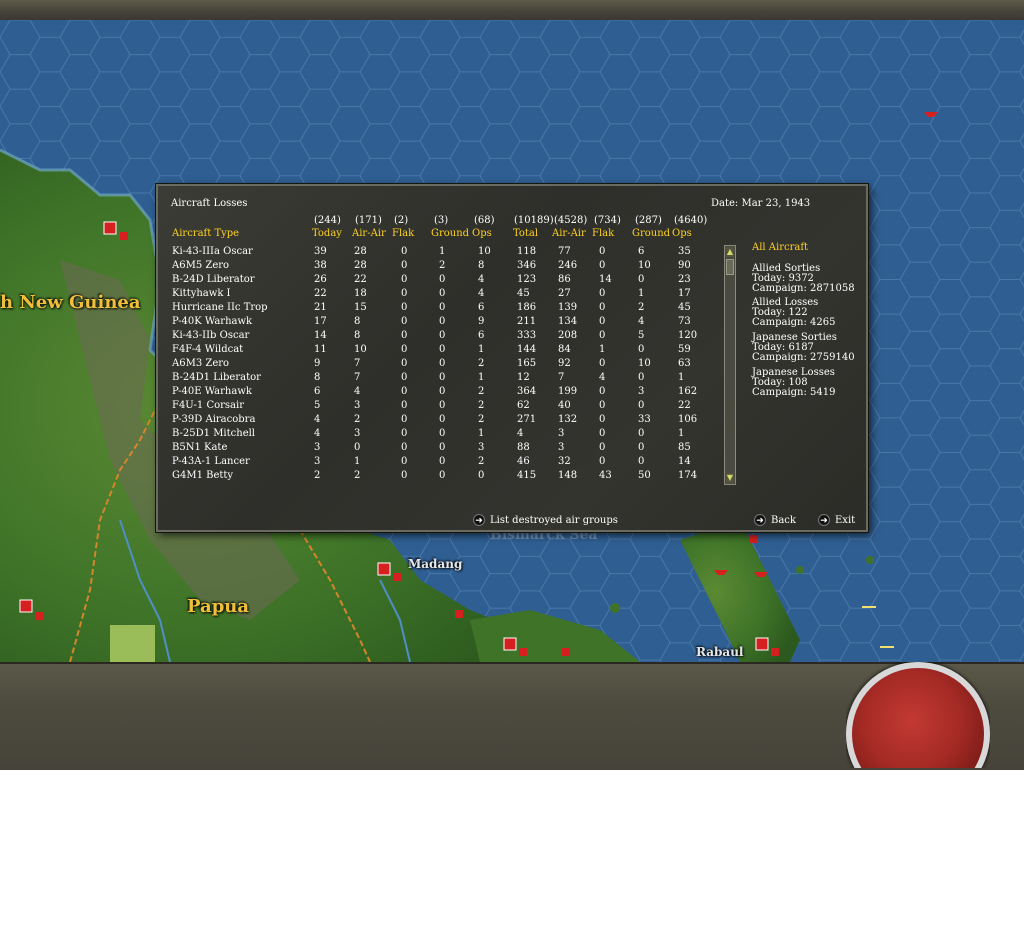  What do you see at coordinates (357, 461) in the screenshot?
I see `cell-today-air-air: 1` at bounding box center [357, 461].